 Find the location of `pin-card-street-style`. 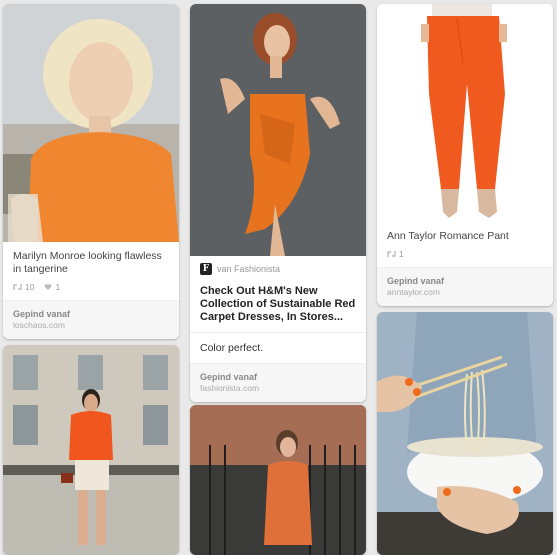

pin-card-street-style is located at coordinates (91, 450).